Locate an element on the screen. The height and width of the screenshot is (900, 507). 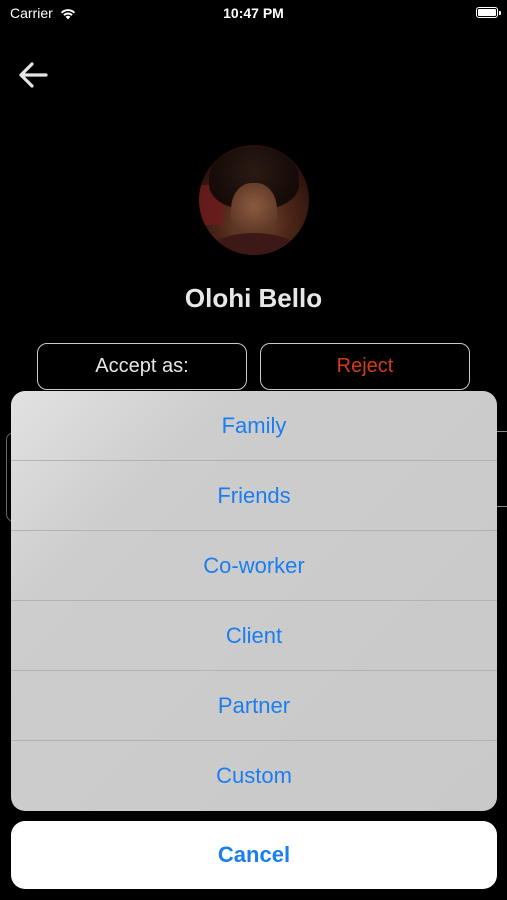
back-button is located at coordinates (33, 75).